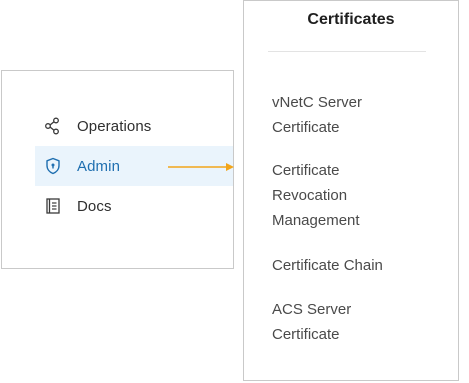  What do you see at coordinates (94, 206) in the screenshot?
I see `sidebar-item-label: Docs` at bounding box center [94, 206].